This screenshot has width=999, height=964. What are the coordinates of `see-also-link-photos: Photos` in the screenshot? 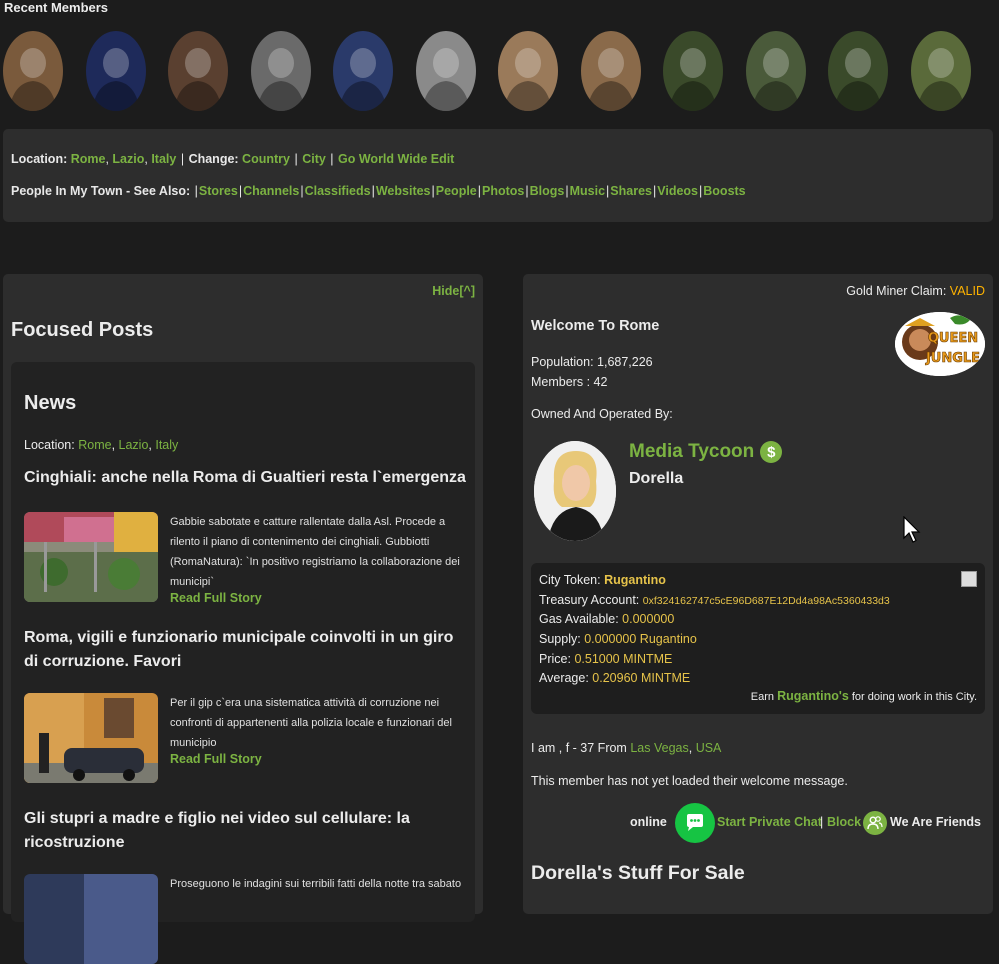 It's located at (503, 191).